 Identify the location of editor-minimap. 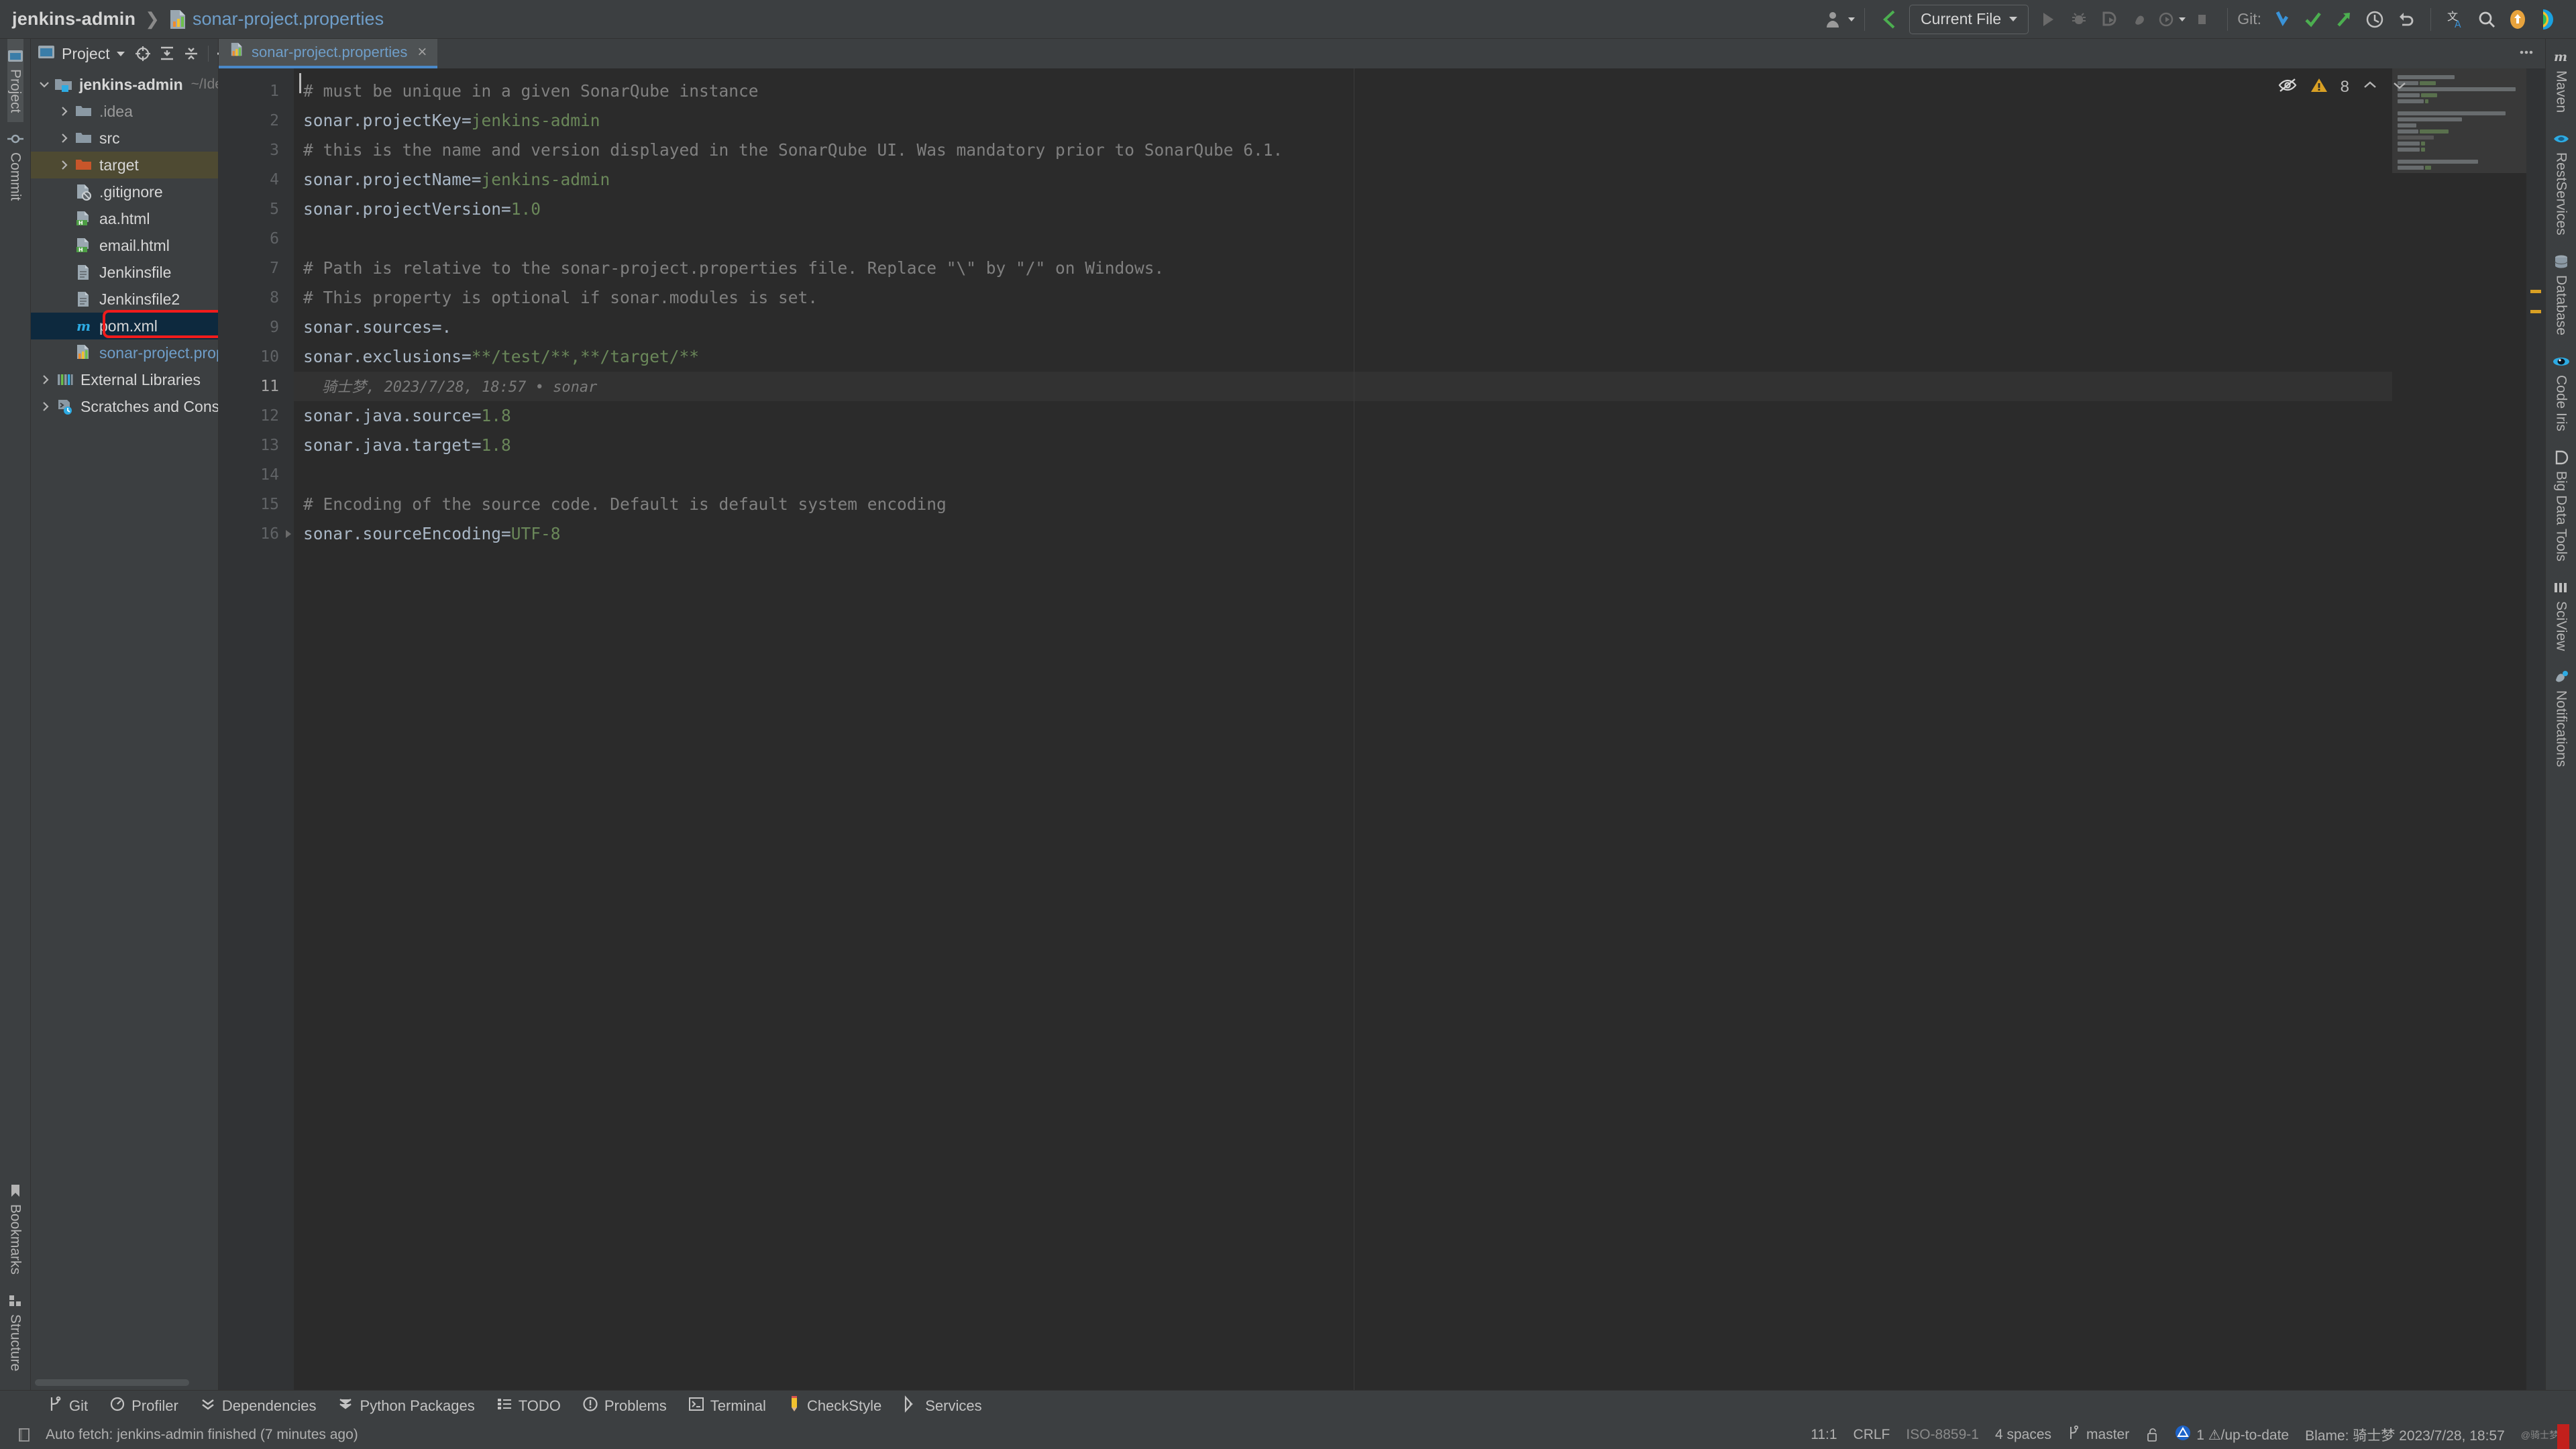
(2459, 729).